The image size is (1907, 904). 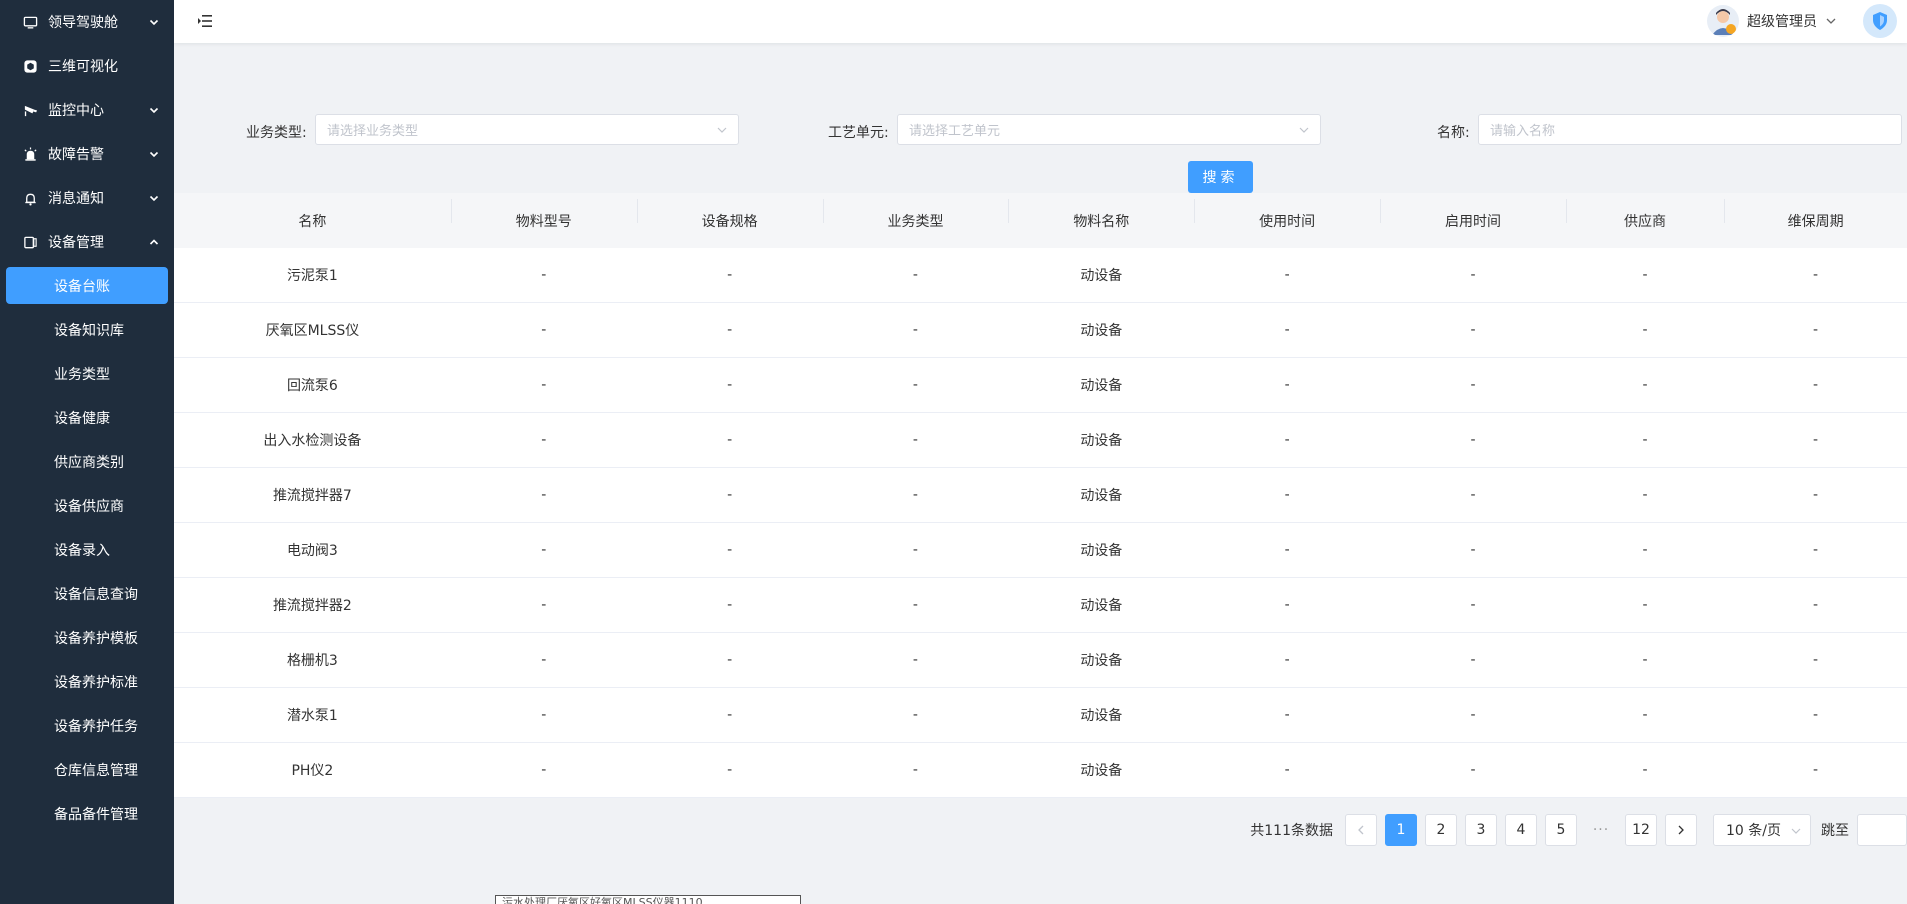 I want to click on bell-icon, so click(x=30, y=198).